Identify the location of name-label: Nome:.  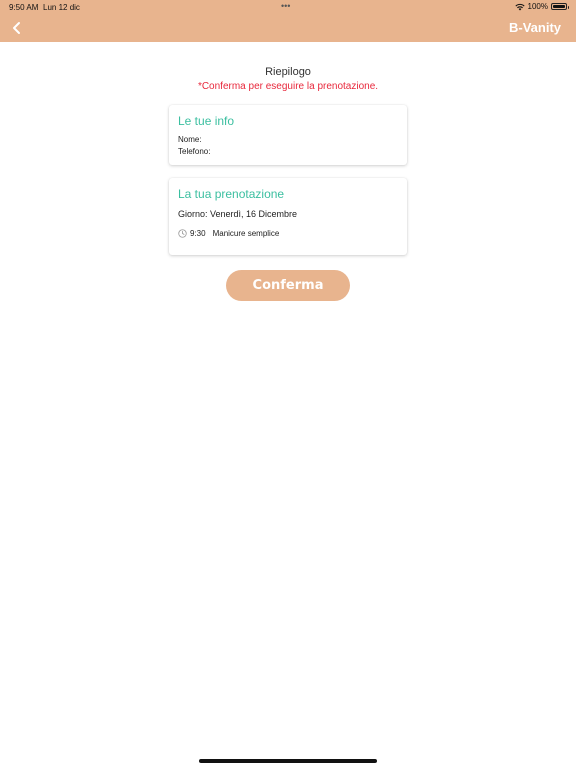
(190, 139).